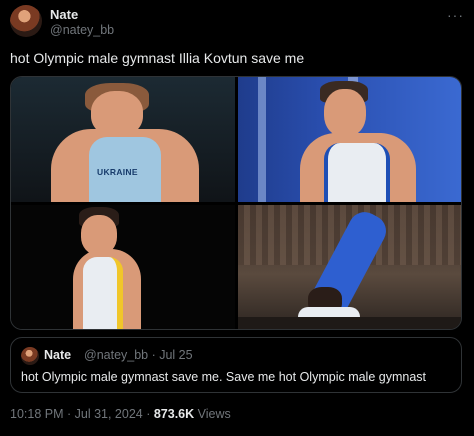 This screenshot has width=474, height=436. I want to click on quoted-meta: @natey_bb · Jul 25, so click(138, 355).